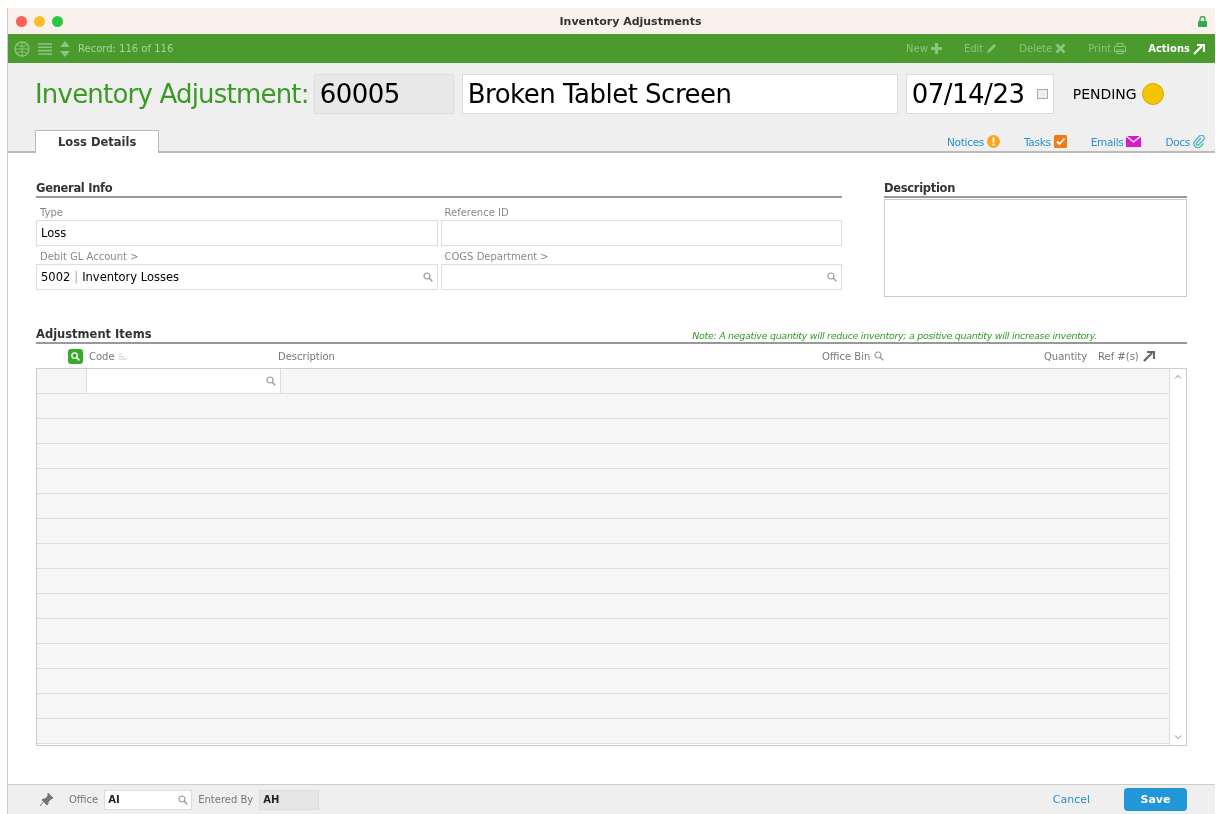  I want to click on search-button, so click(75, 356).